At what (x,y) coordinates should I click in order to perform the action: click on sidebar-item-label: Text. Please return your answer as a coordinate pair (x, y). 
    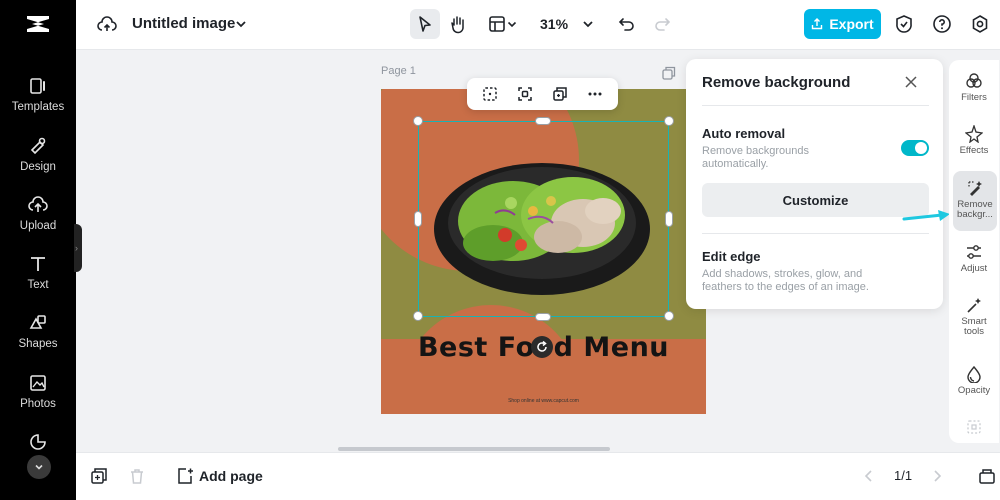
    Looking at the image, I should click on (38, 285).